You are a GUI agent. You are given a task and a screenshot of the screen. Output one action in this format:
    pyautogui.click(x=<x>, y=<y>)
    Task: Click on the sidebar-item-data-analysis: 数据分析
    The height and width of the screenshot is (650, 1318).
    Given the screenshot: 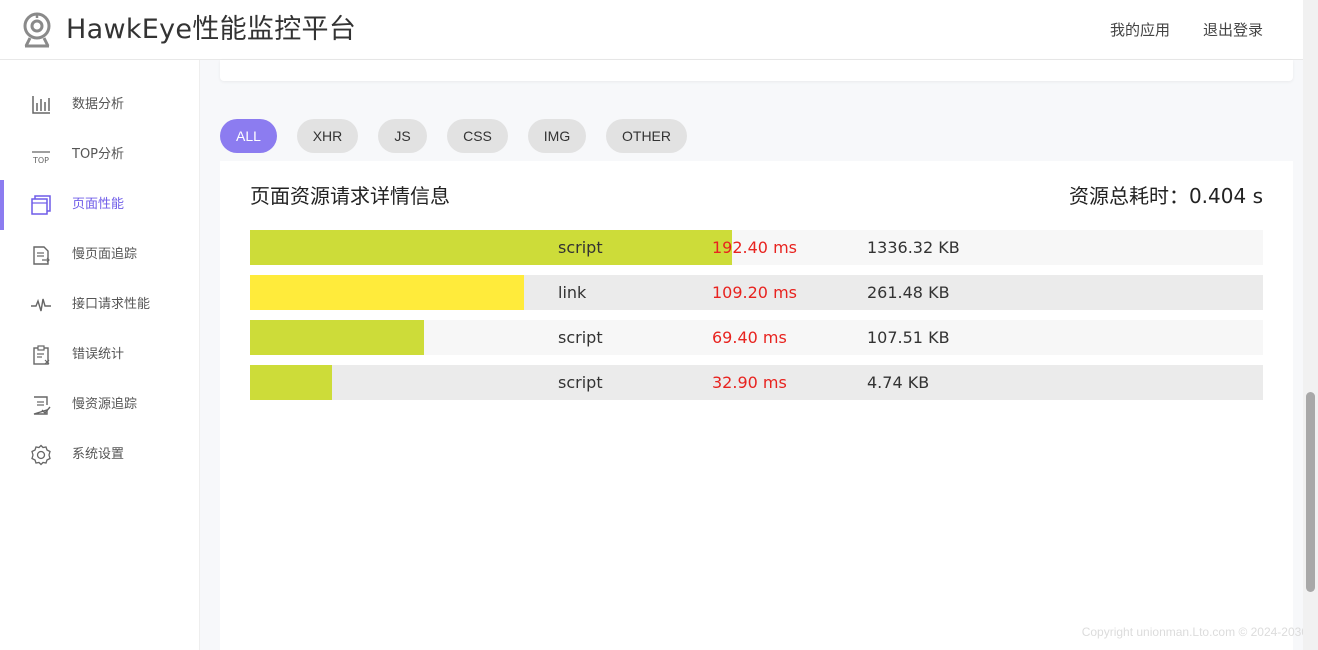 What is the action you would take?
    pyautogui.click(x=99, y=105)
    